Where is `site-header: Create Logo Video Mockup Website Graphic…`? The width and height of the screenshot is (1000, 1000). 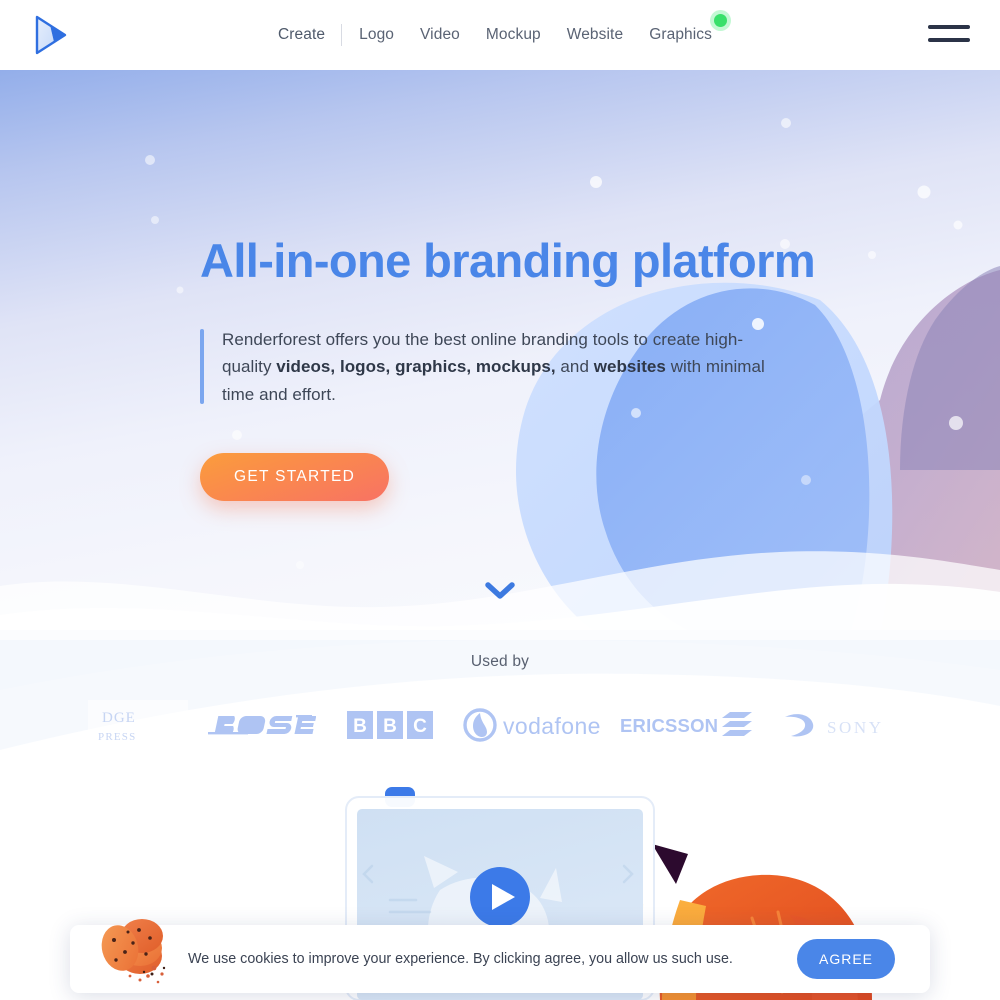
site-header: Create Logo Video Mockup Website Graphic… is located at coordinates (500, 35).